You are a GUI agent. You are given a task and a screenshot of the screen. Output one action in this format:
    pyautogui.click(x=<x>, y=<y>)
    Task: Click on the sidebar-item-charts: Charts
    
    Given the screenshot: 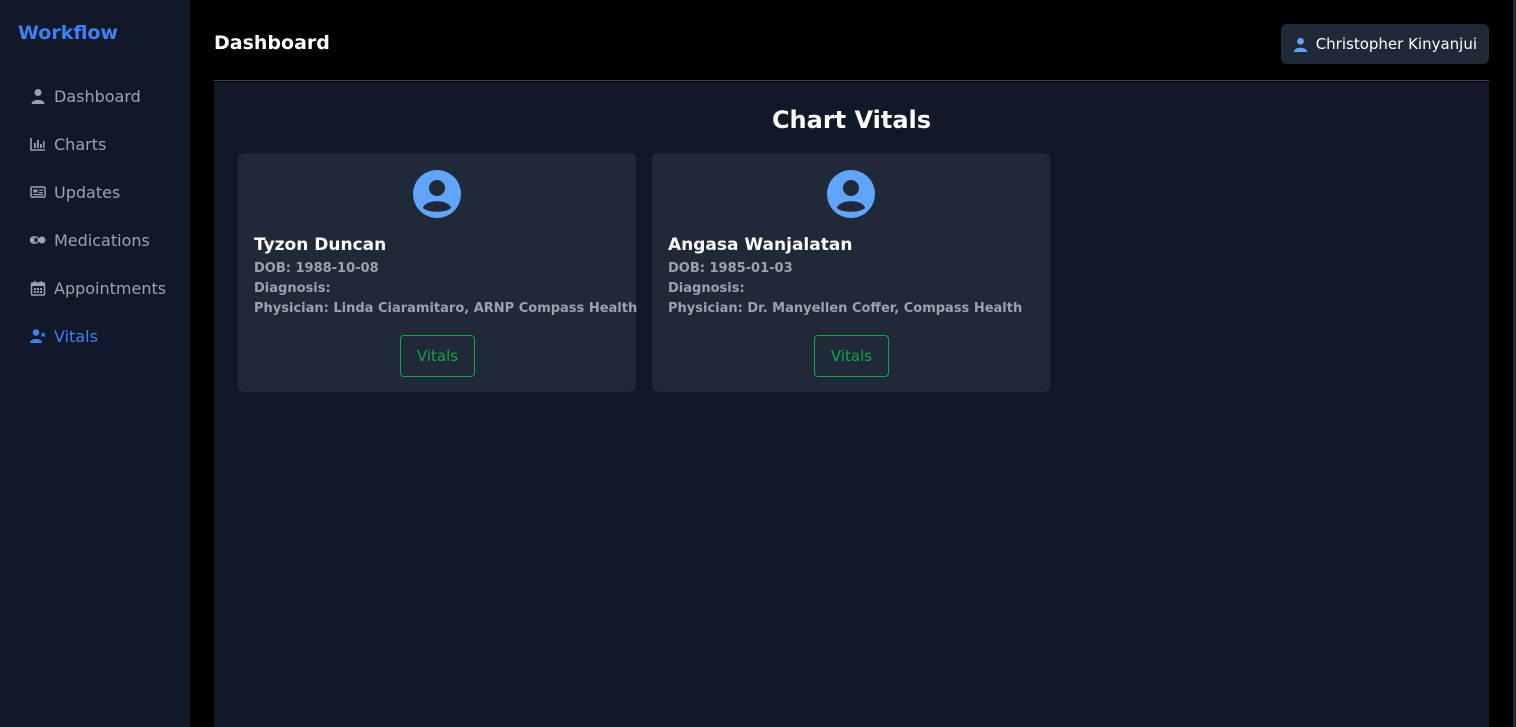 What is the action you would take?
    pyautogui.click(x=95, y=144)
    